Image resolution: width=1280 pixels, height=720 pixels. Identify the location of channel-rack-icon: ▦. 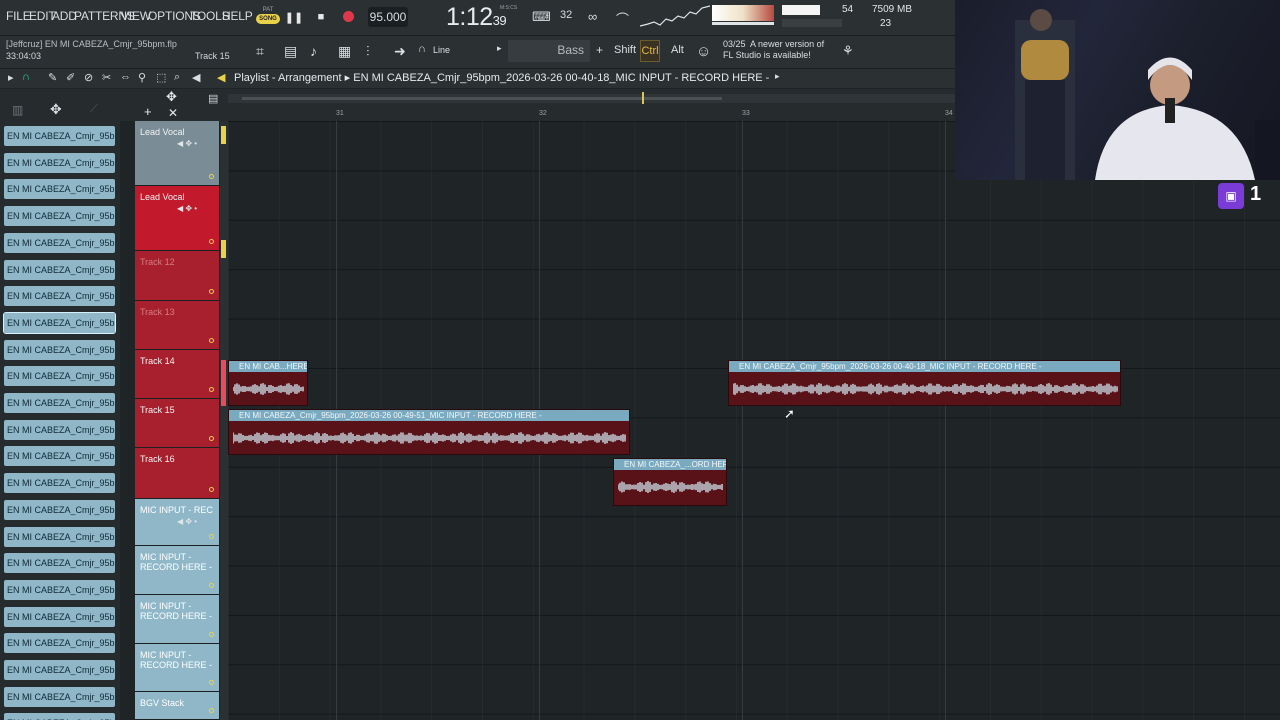
(344, 51).